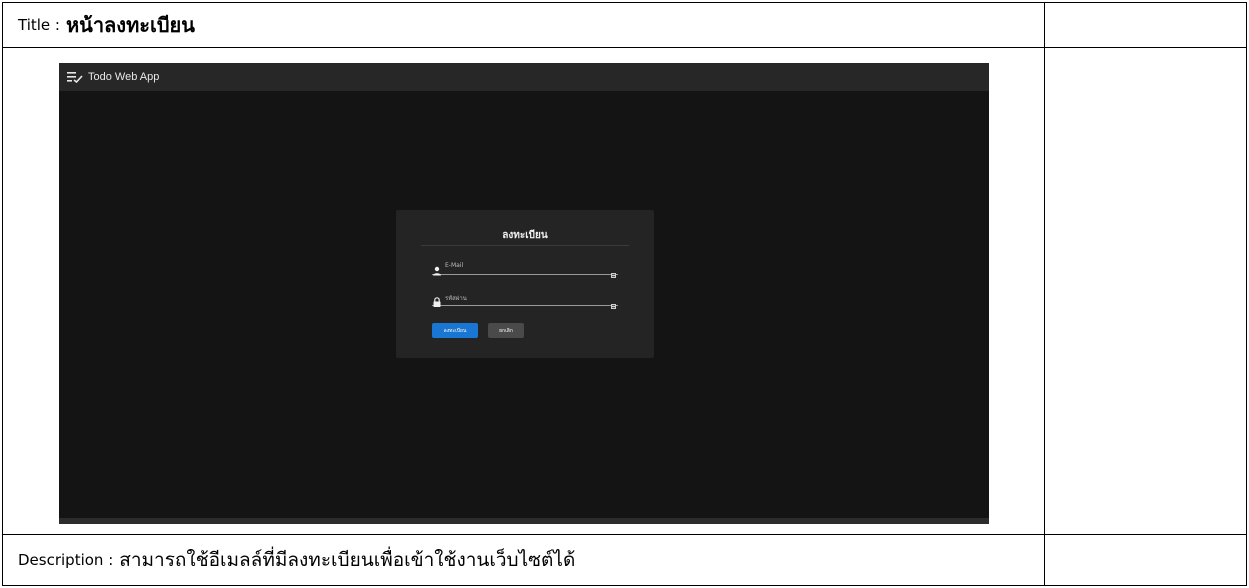  Describe the element at coordinates (525, 269) in the screenshot. I see `email-field: E-Mail` at that location.